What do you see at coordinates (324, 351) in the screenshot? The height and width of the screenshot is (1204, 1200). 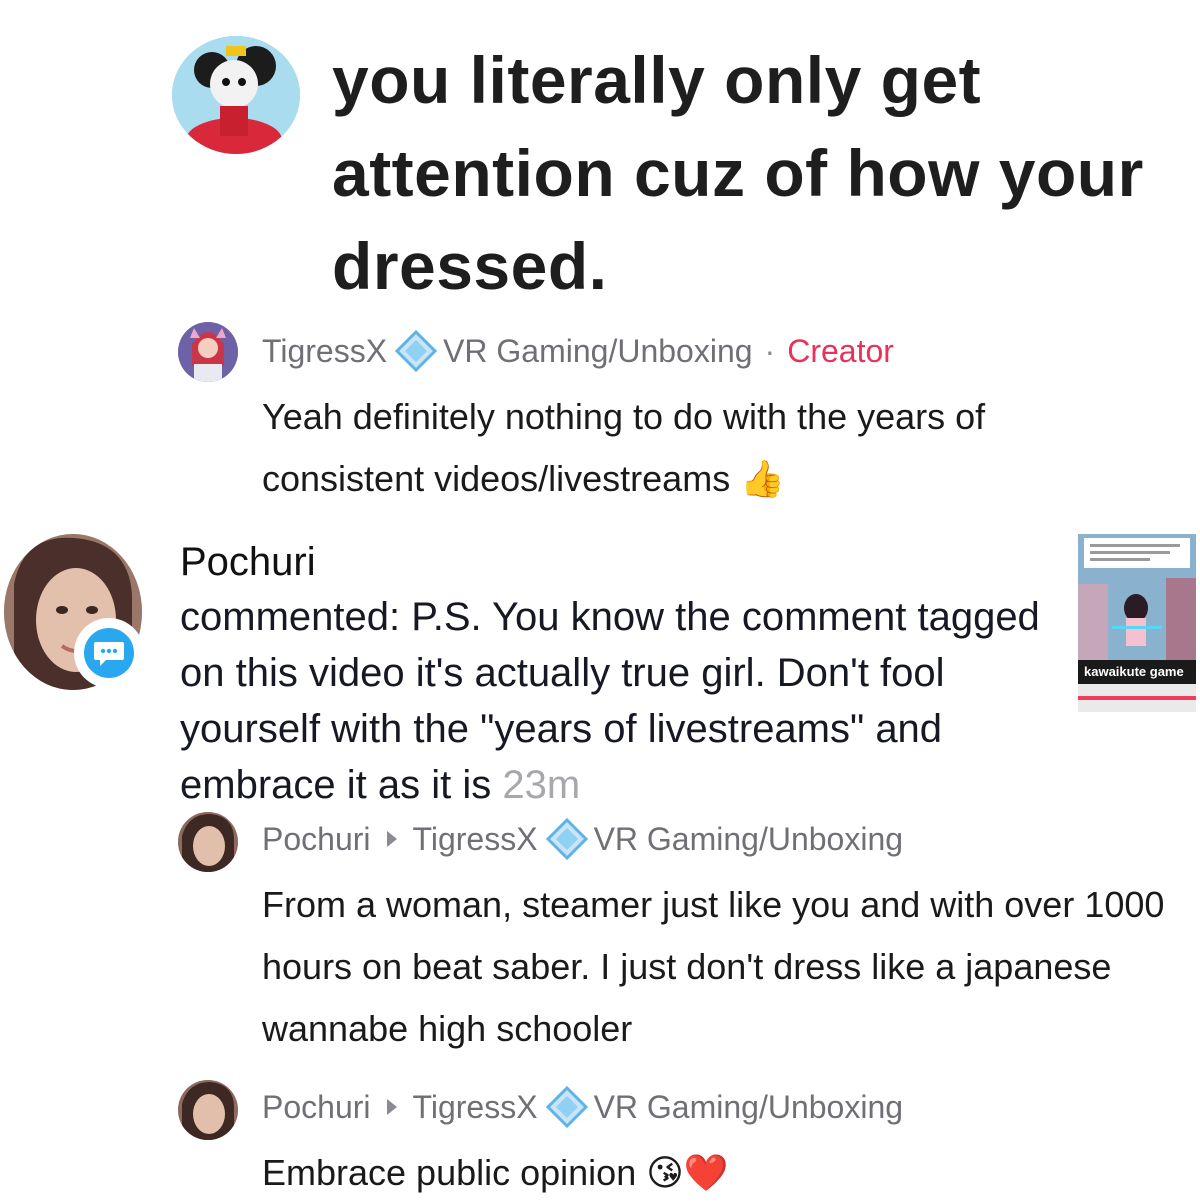 I see `creator-username: TigressX` at bounding box center [324, 351].